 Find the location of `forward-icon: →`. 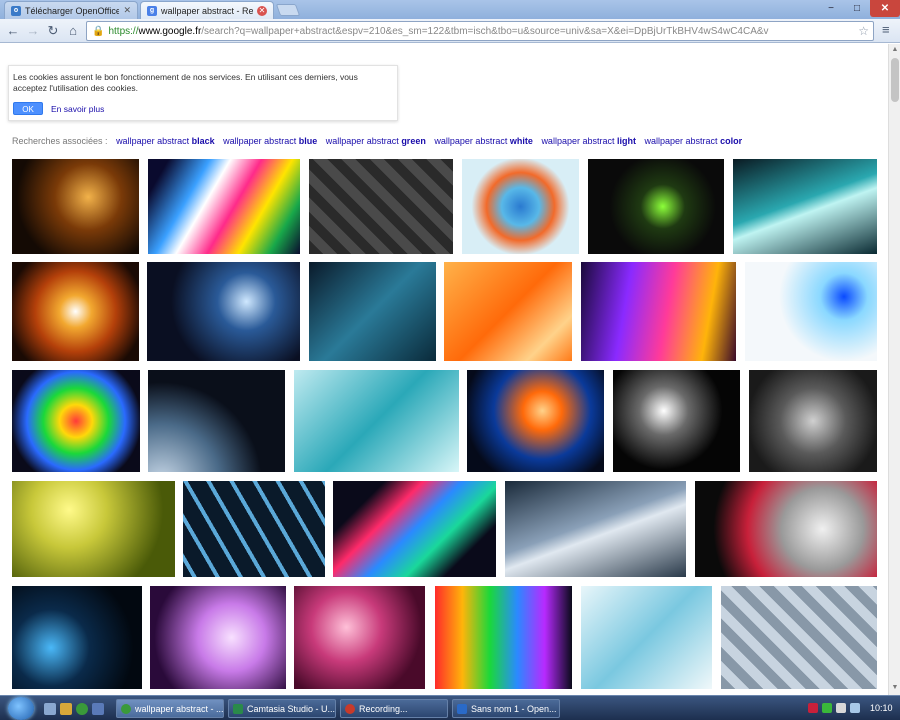

forward-icon: → is located at coordinates (33, 31).